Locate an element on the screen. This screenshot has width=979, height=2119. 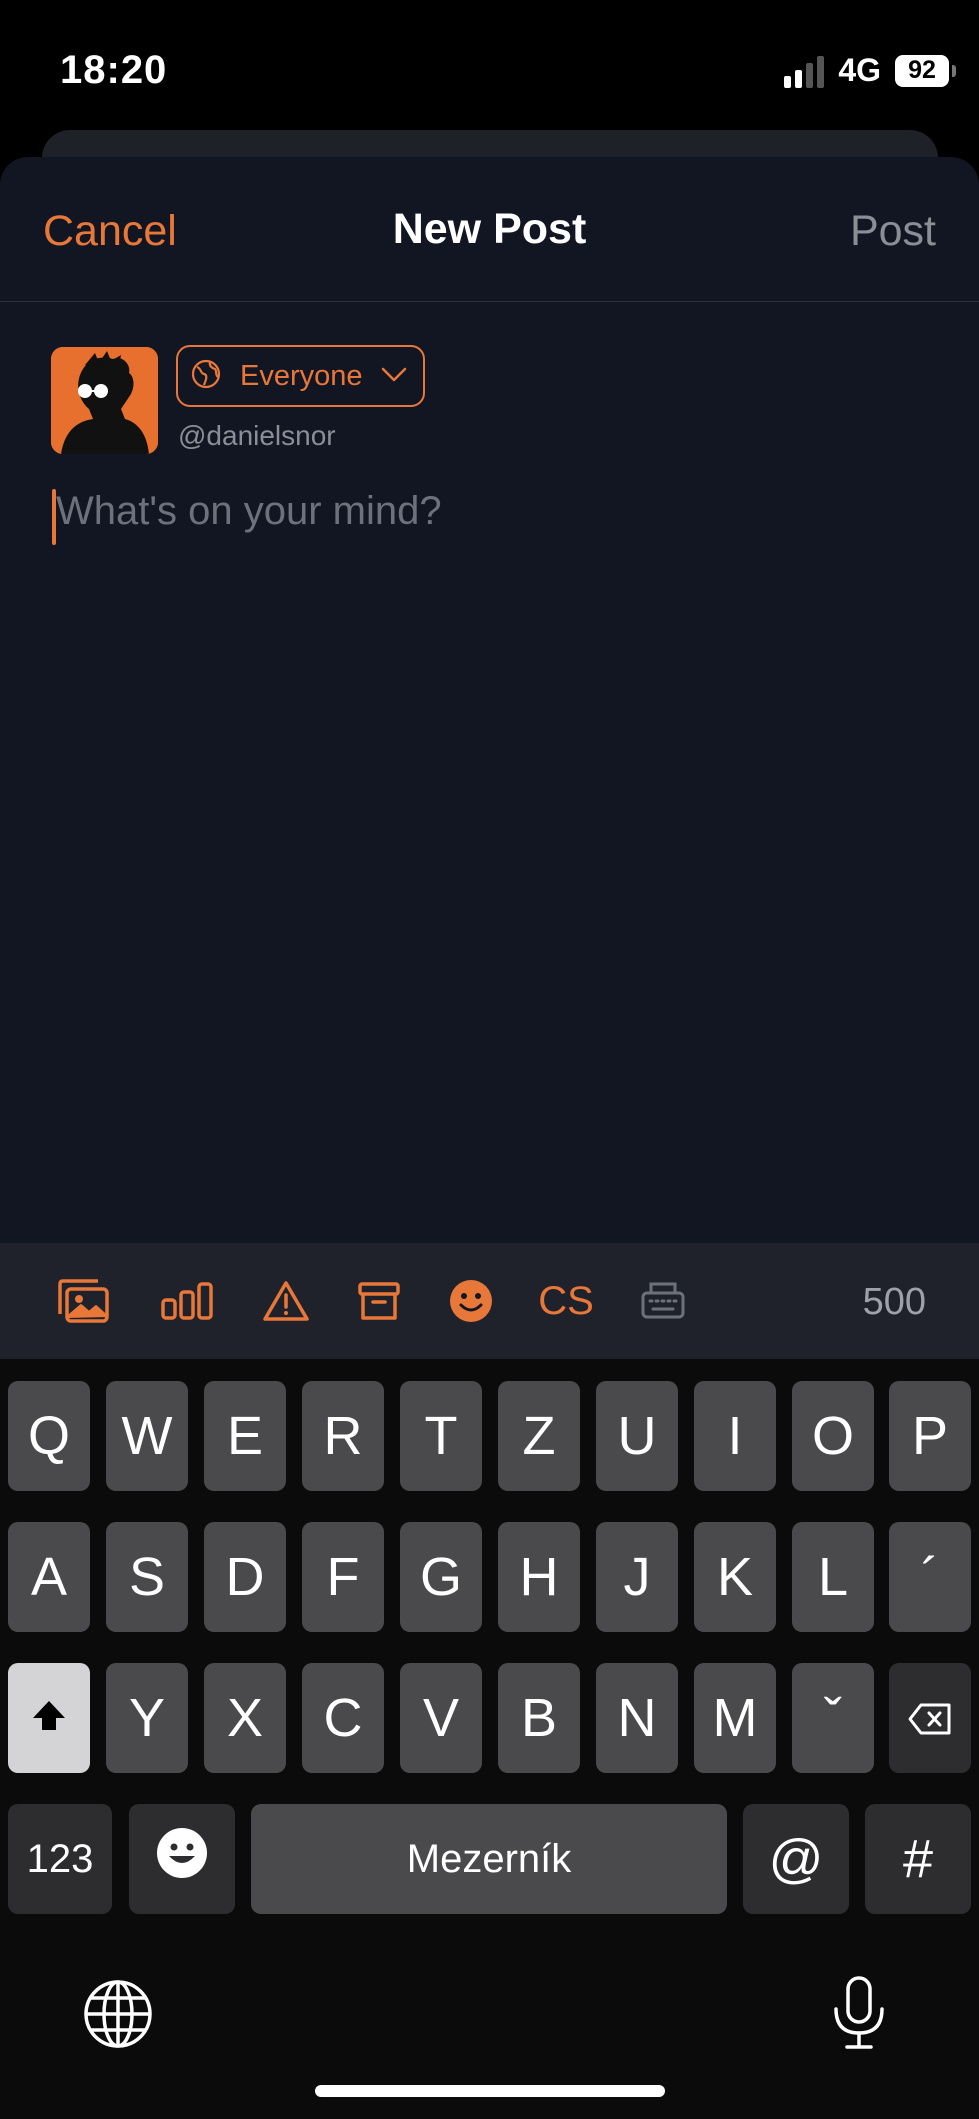
key-row2-8: L is located at coordinates (833, 1577).